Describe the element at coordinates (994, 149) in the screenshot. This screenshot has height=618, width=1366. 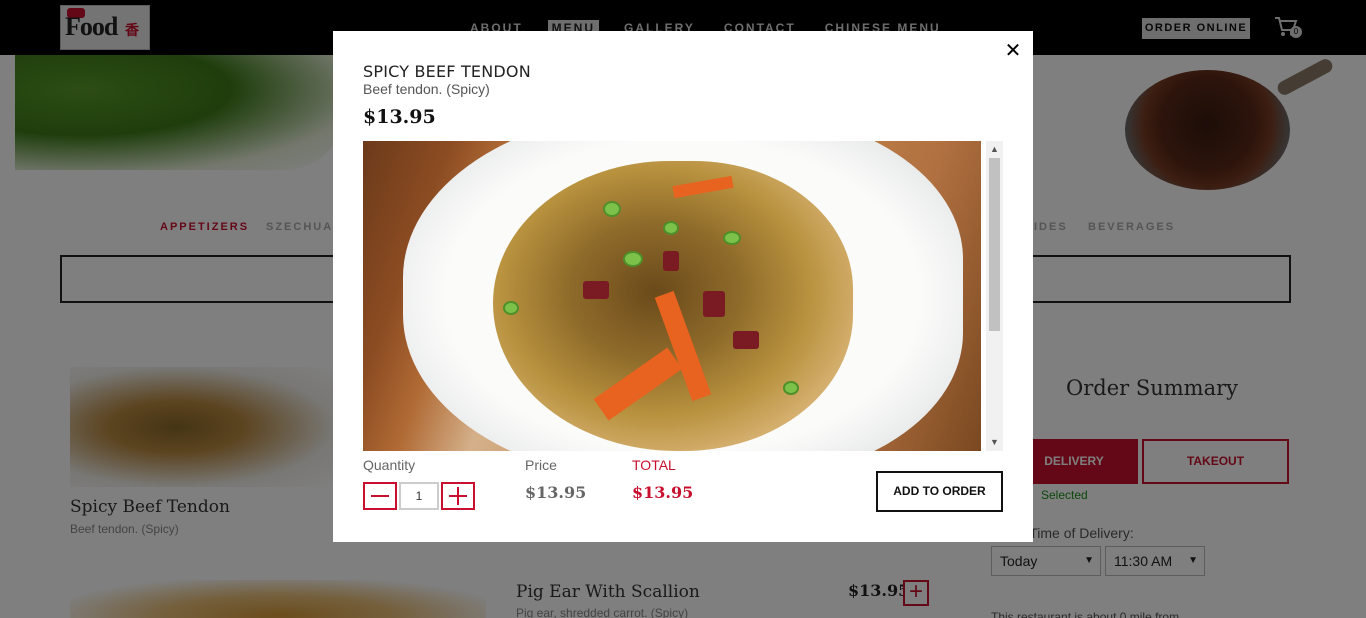
I see `scroll-up-icon: ▲` at that location.